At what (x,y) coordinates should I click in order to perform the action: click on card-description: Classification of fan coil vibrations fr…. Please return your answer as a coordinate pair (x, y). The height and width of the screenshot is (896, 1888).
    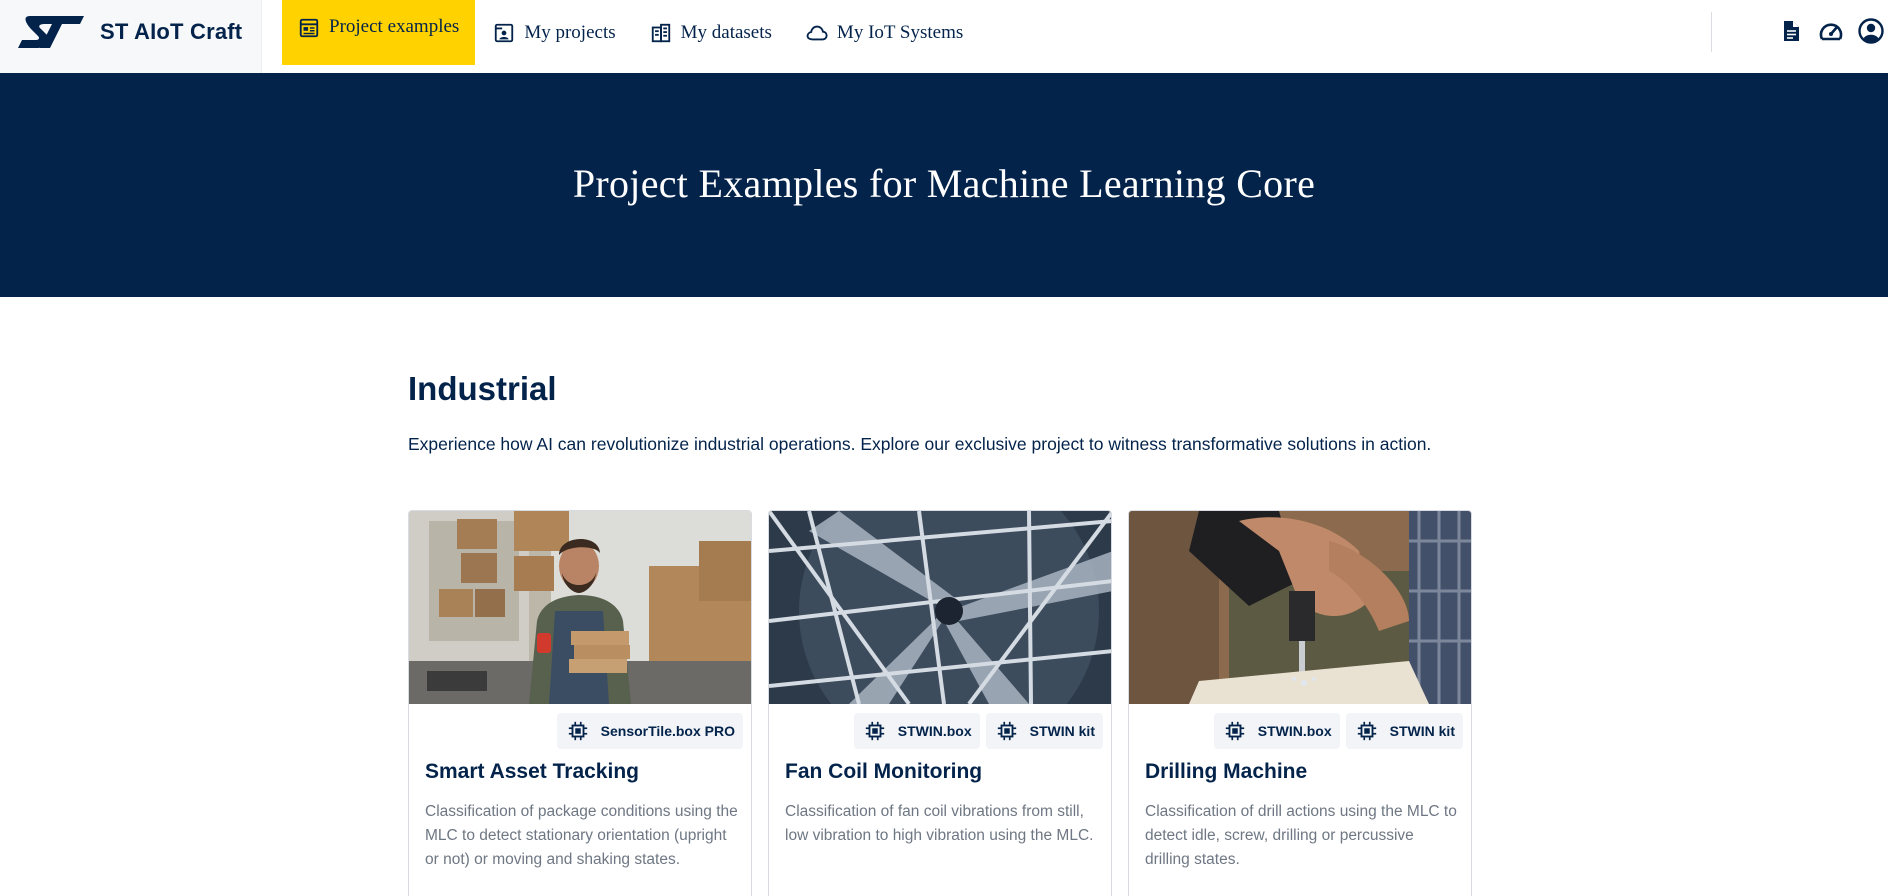
    Looking at the image, I should click on (939, 823).